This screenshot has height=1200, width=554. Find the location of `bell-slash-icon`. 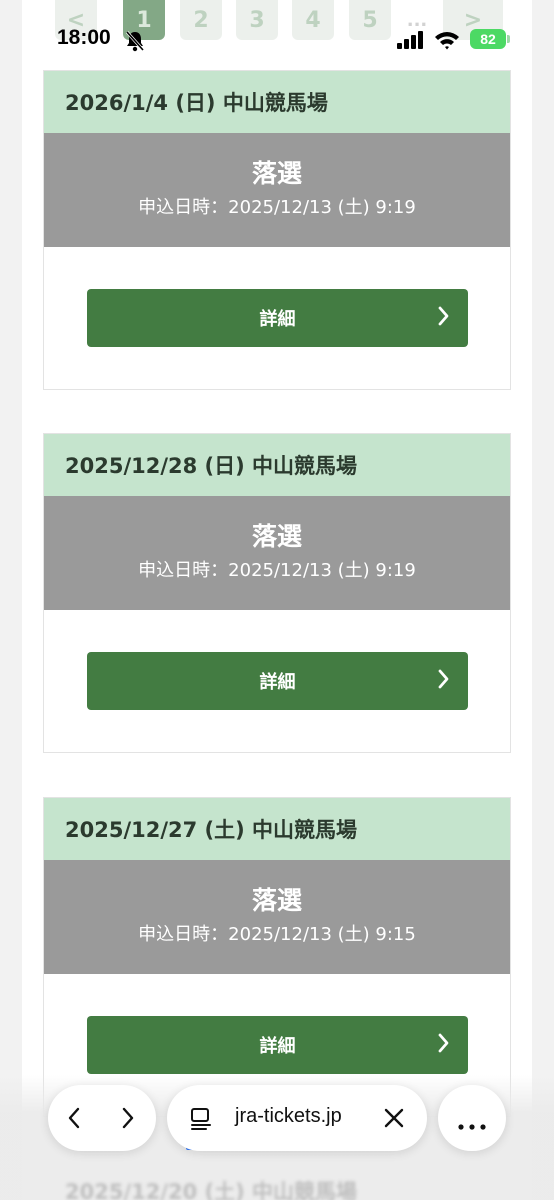

bell-slash-icon is located at coordinates (135, 43).